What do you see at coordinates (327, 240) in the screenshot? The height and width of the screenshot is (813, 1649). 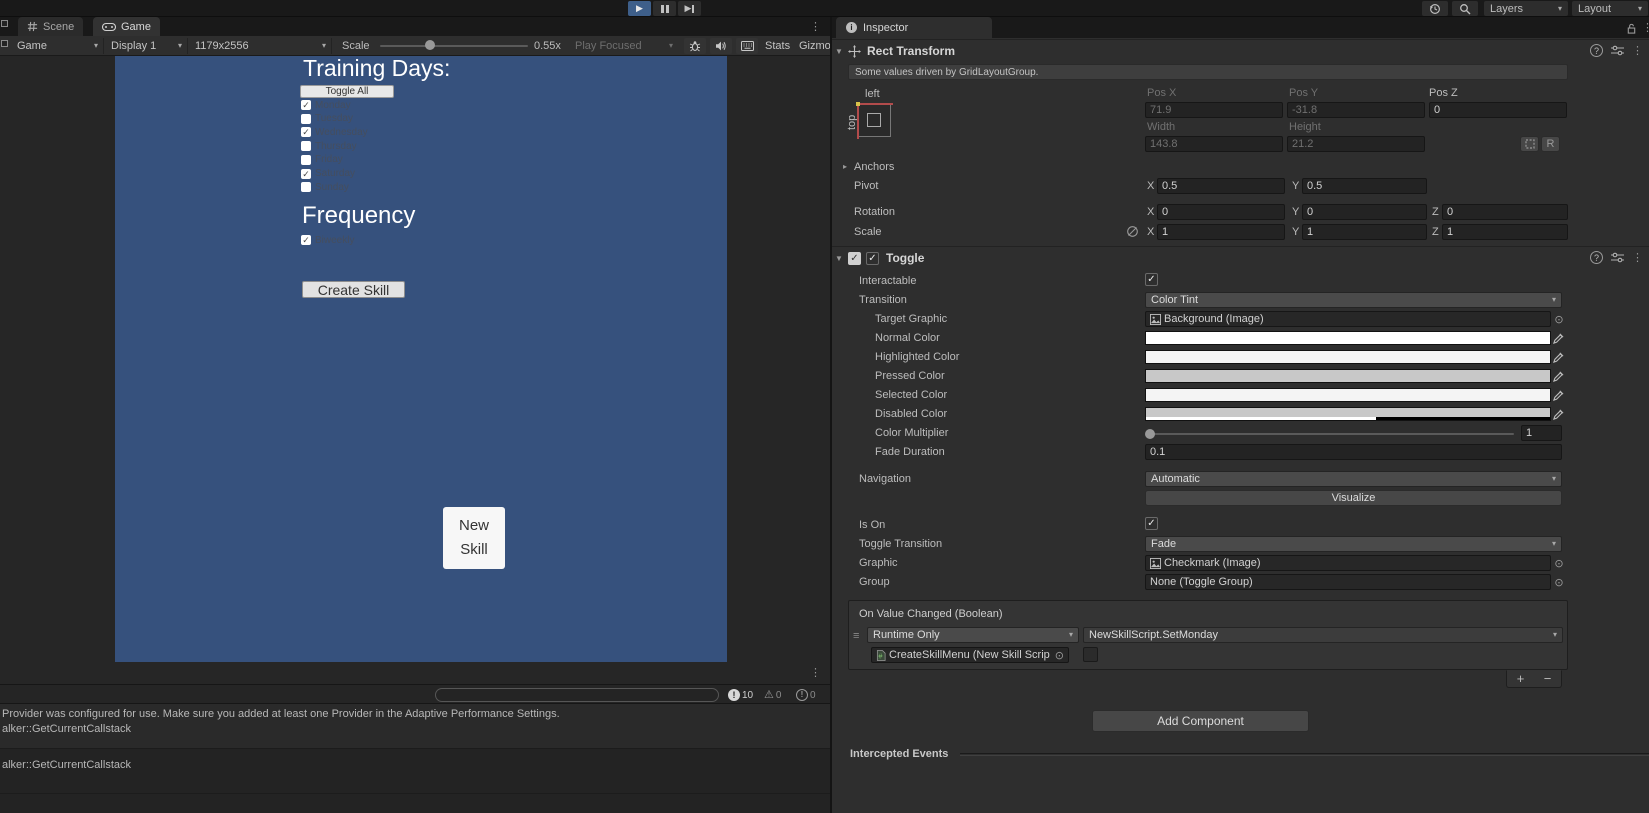 I see `biweekly-toggle-row: ✓ Biweekly` at bounding box center [327, 240].